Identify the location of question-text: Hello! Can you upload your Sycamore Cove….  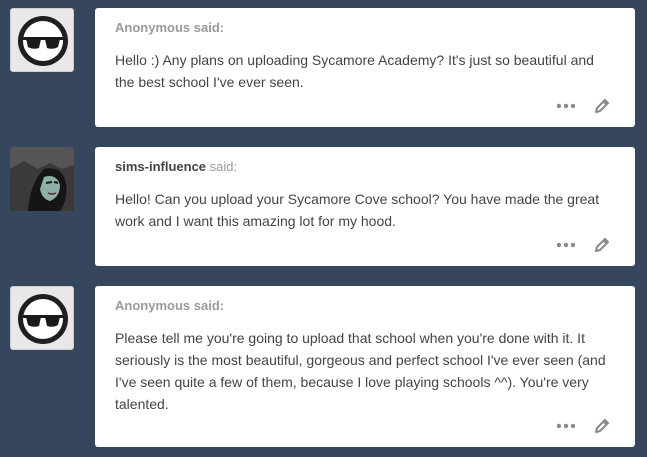
(357, 210).